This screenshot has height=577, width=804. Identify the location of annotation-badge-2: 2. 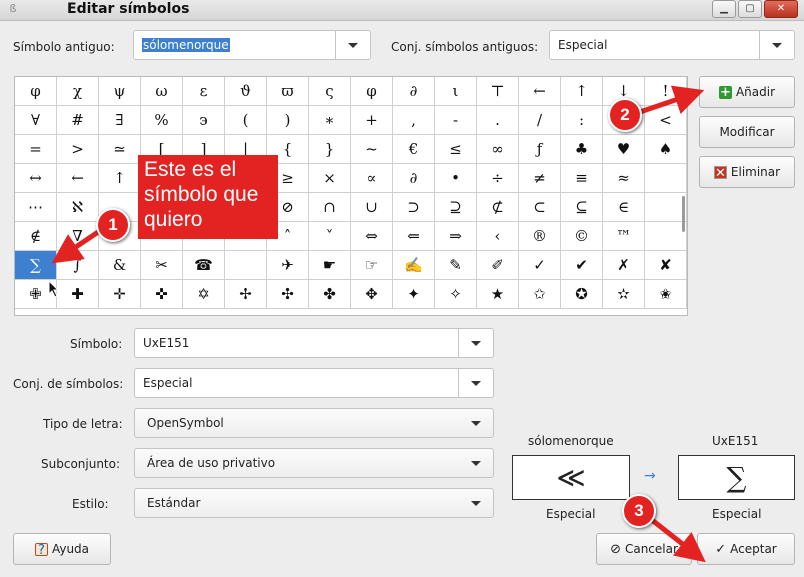
(625, 115).